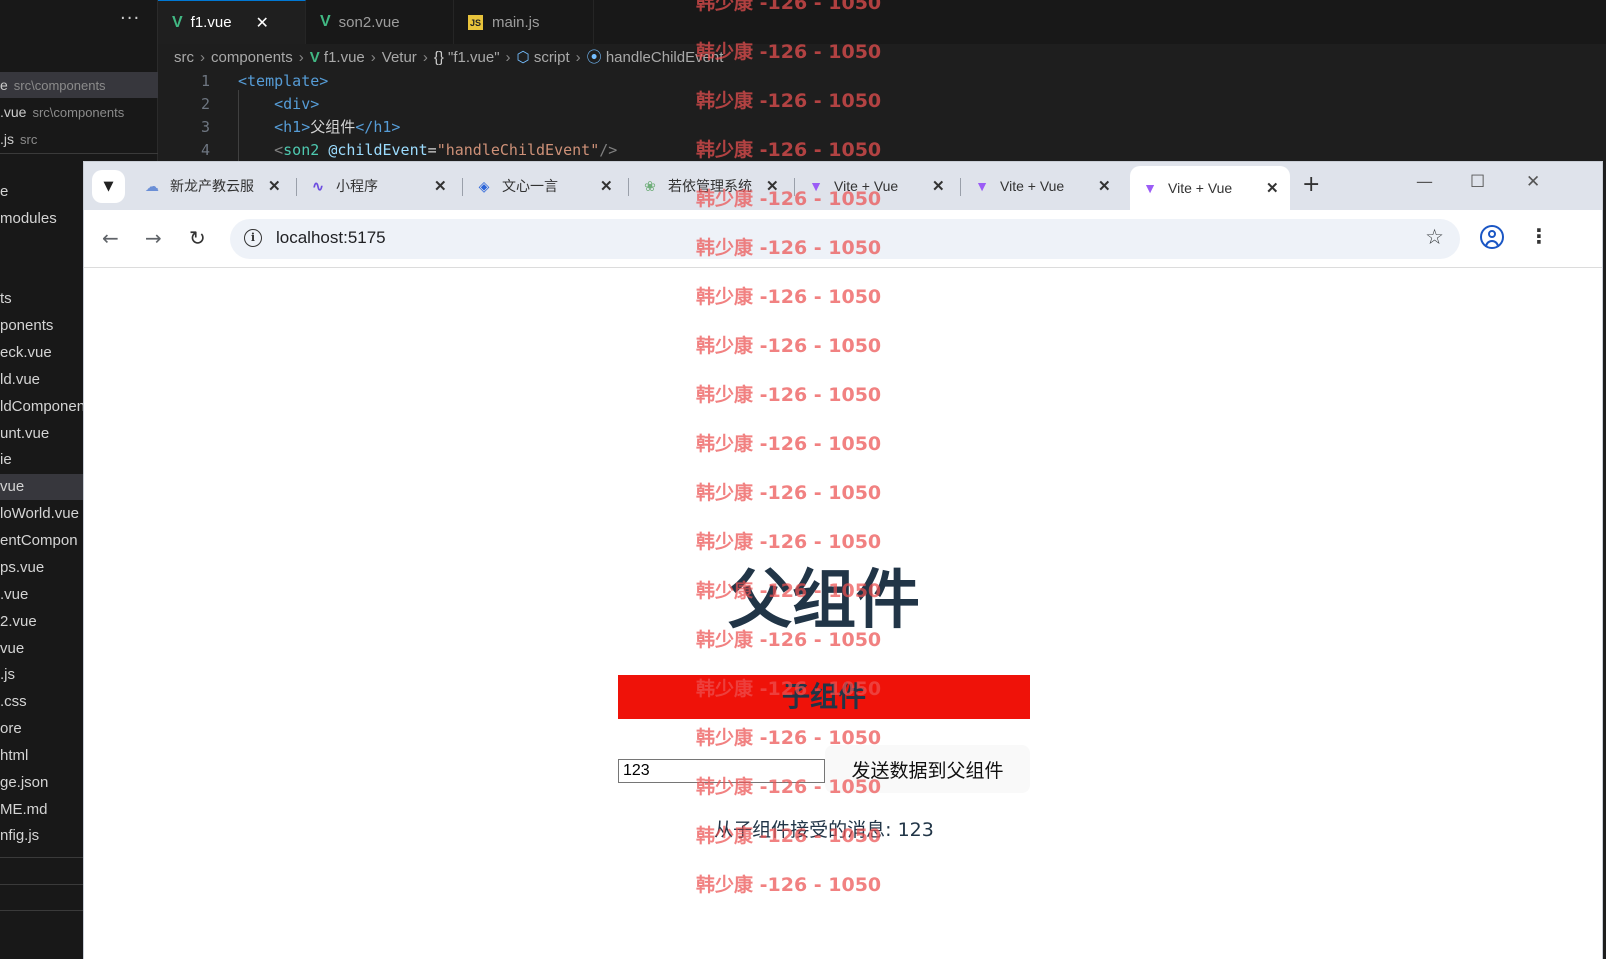 The image size is (1606, 959). I want to click on vue-file-icon: V, so click(177, 22).